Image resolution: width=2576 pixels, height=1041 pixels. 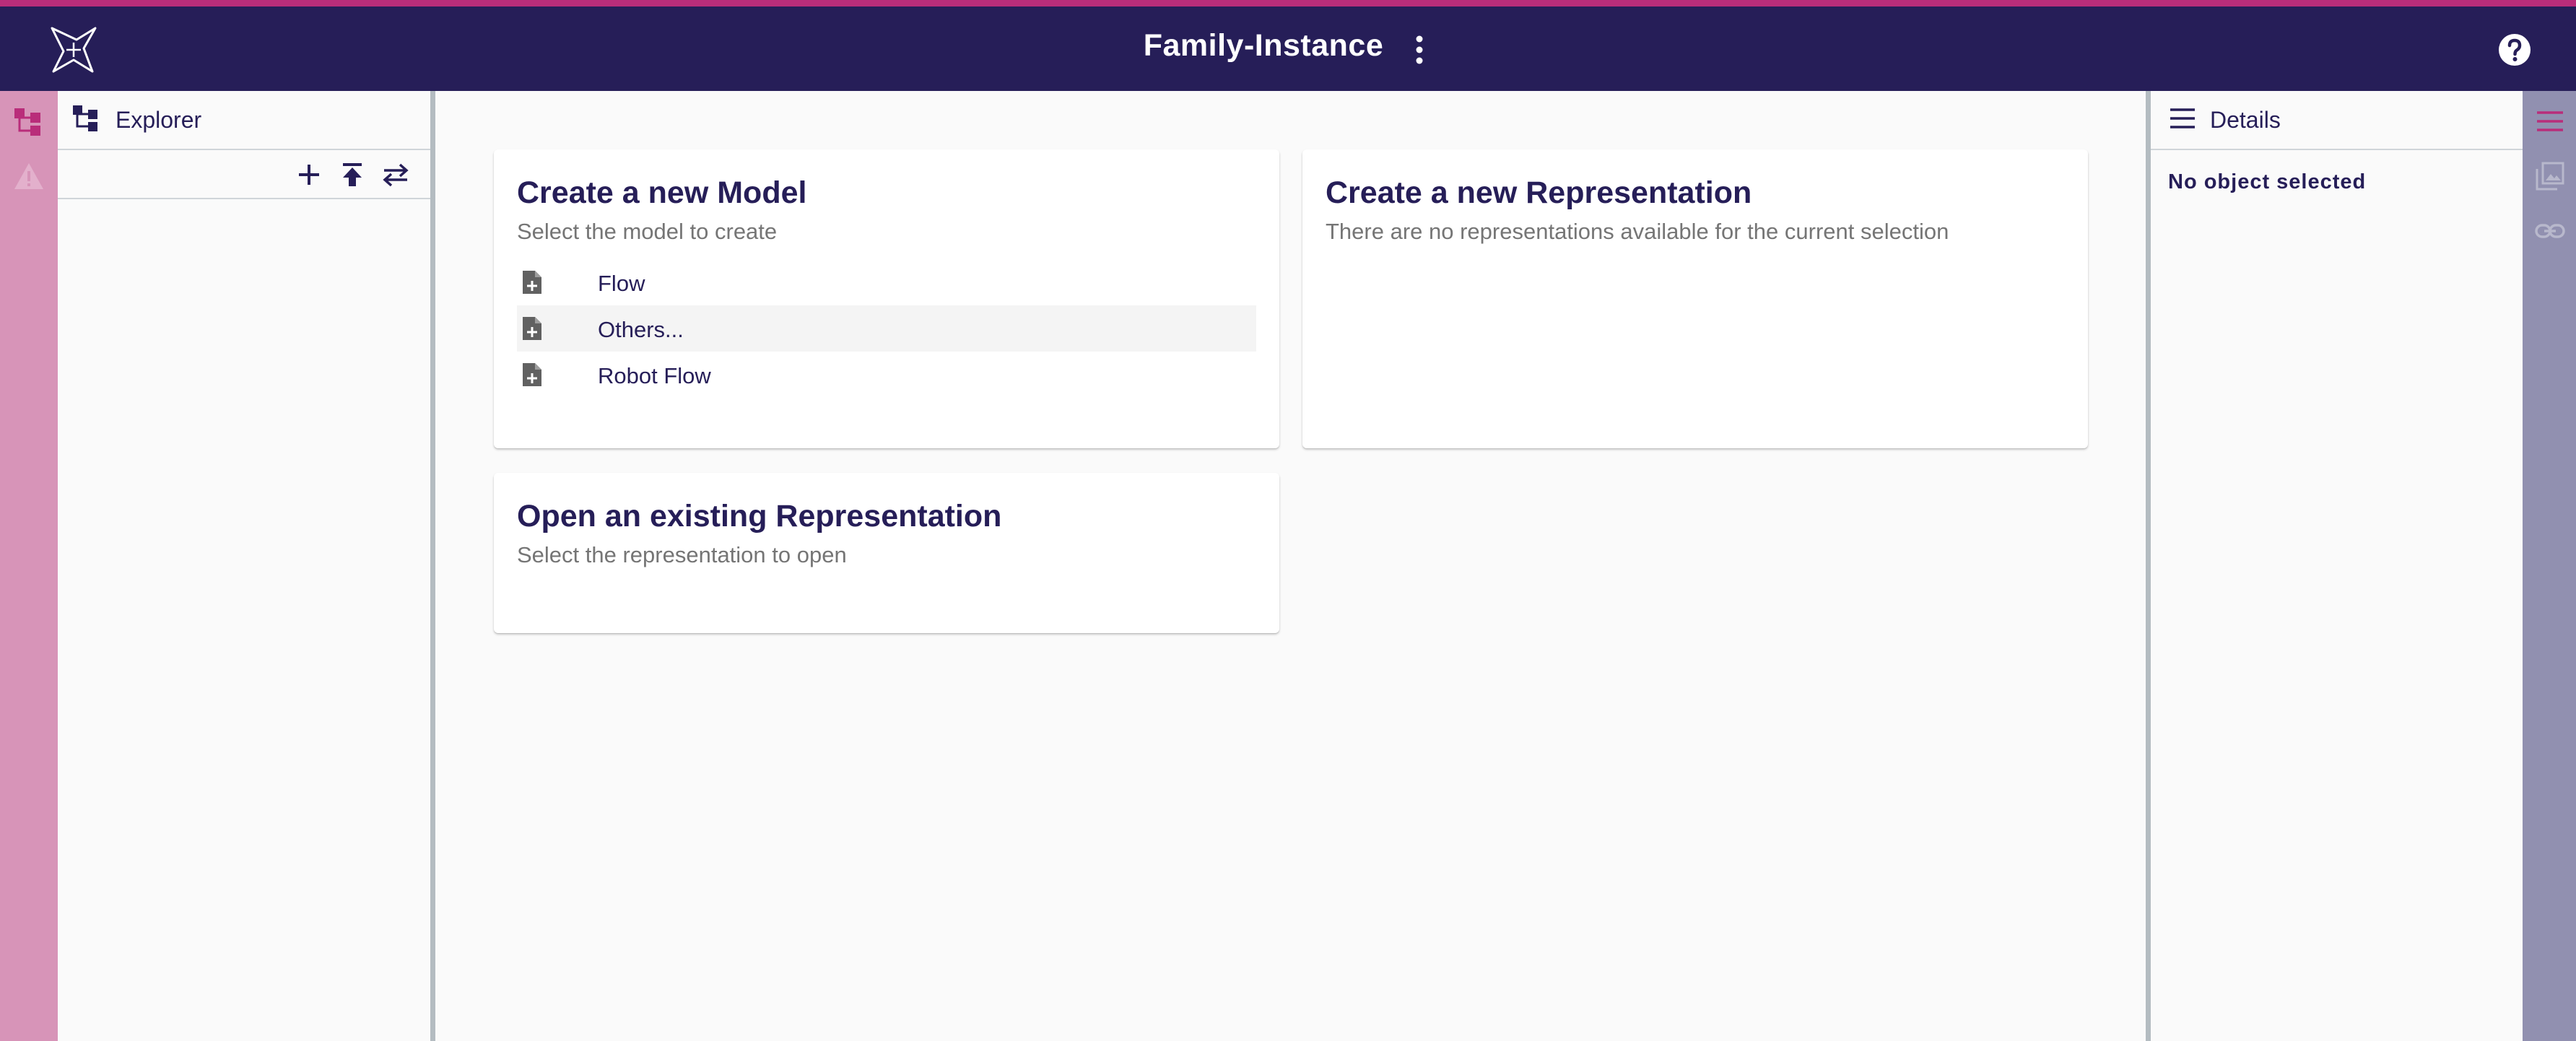 I want to click on model-item-label: Robot Flow, so click(x=654, y=375).